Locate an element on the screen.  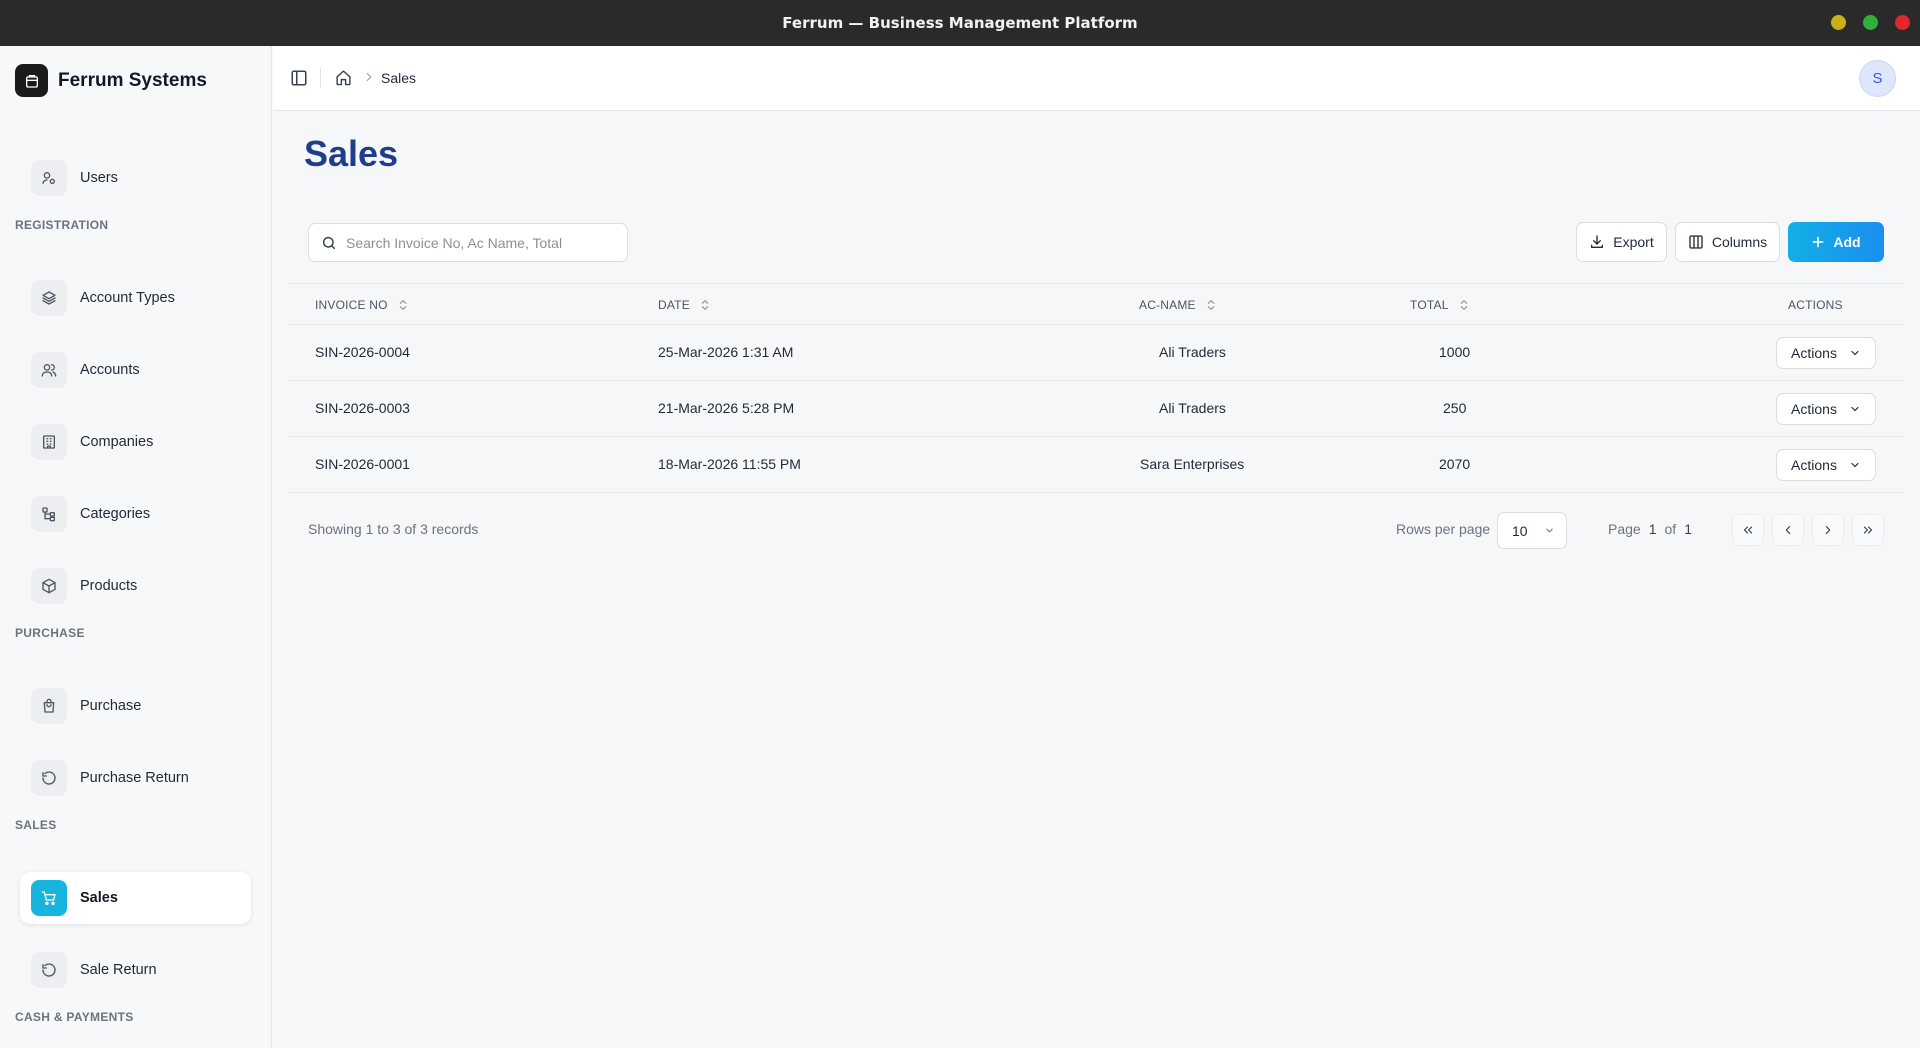
section-purchase: PURCHASE is located at coordinates (50, 633).